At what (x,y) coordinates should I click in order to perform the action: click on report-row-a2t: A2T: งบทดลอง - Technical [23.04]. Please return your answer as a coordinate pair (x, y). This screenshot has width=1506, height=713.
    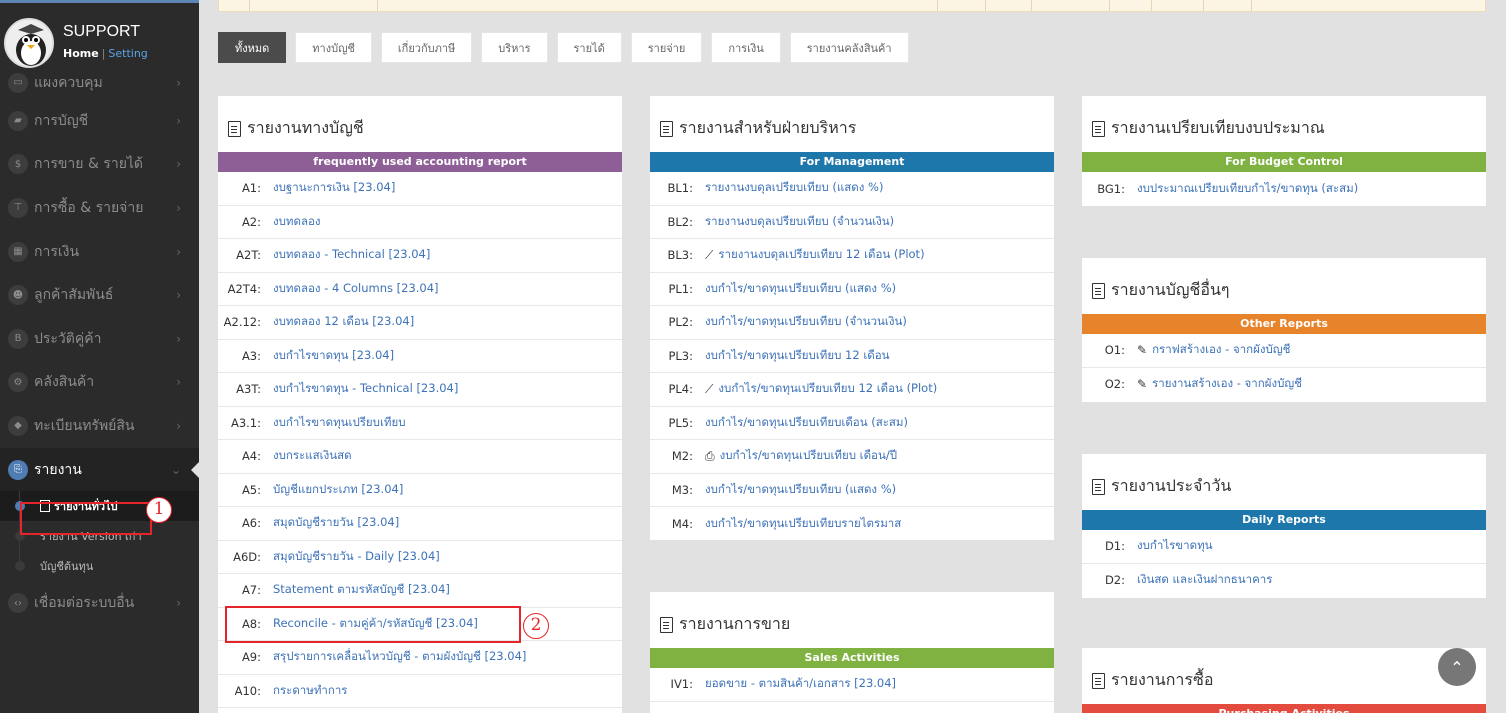
    Looking at the image, I should click on (420, 256).